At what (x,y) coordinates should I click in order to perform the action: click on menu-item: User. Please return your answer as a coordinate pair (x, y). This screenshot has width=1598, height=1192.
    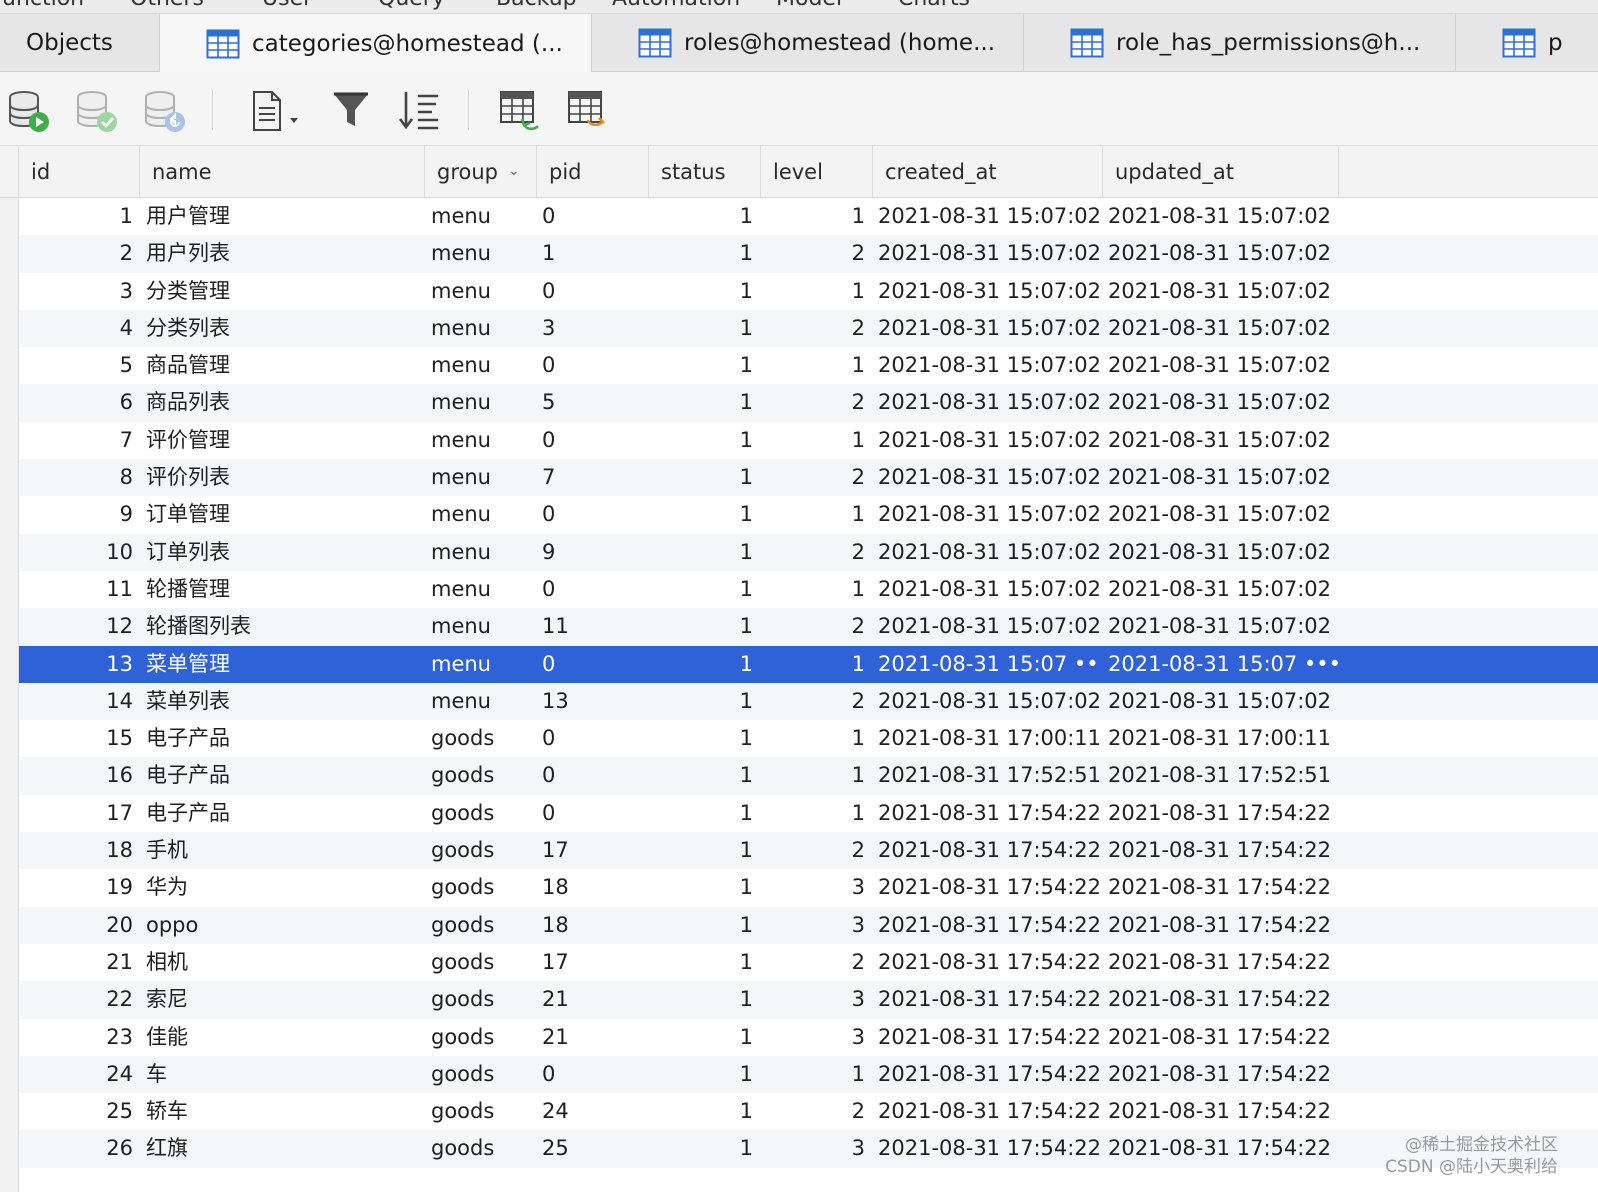
    Looking at the image, I should click on (287, 5).